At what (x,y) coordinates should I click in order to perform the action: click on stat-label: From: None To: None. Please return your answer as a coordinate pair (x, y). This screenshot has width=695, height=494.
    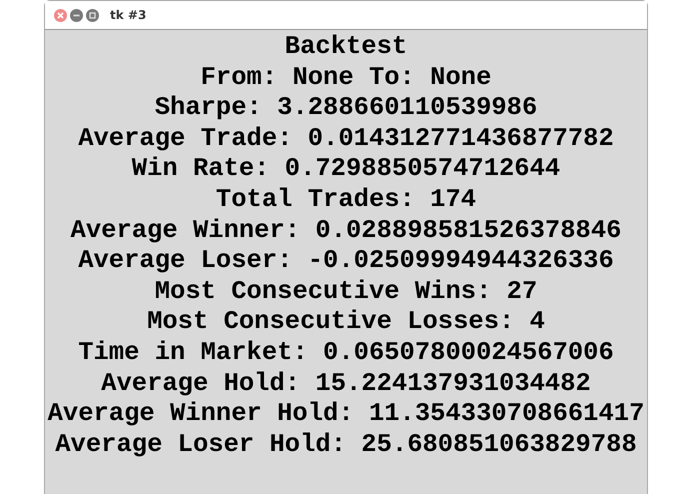
    Looking at the image, I should click on (346, 78).